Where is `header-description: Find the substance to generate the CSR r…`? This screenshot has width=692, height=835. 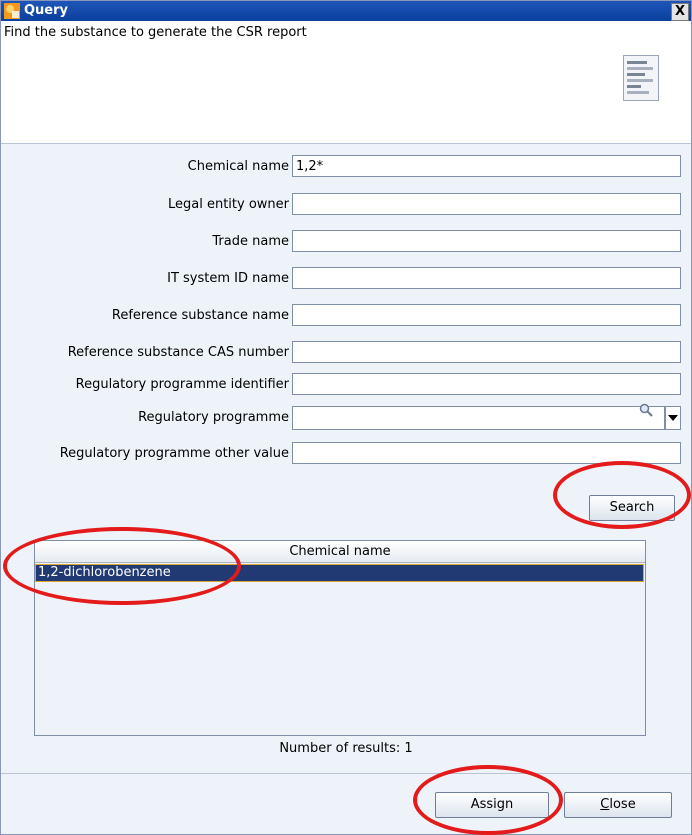 header-description: Find the substance to generate the CSR r… is located at coordinates (155, 32).